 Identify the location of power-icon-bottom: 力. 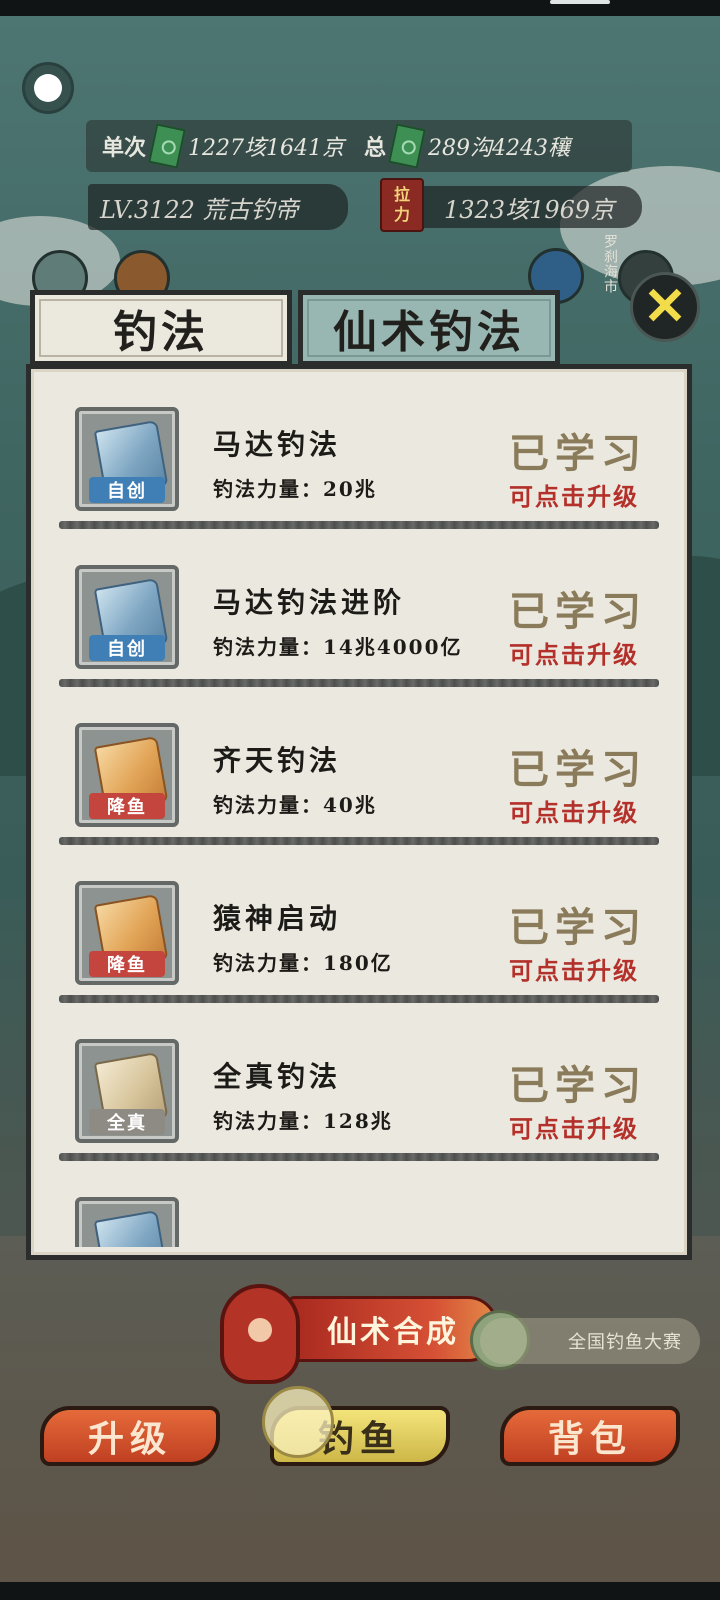
(401, 214).